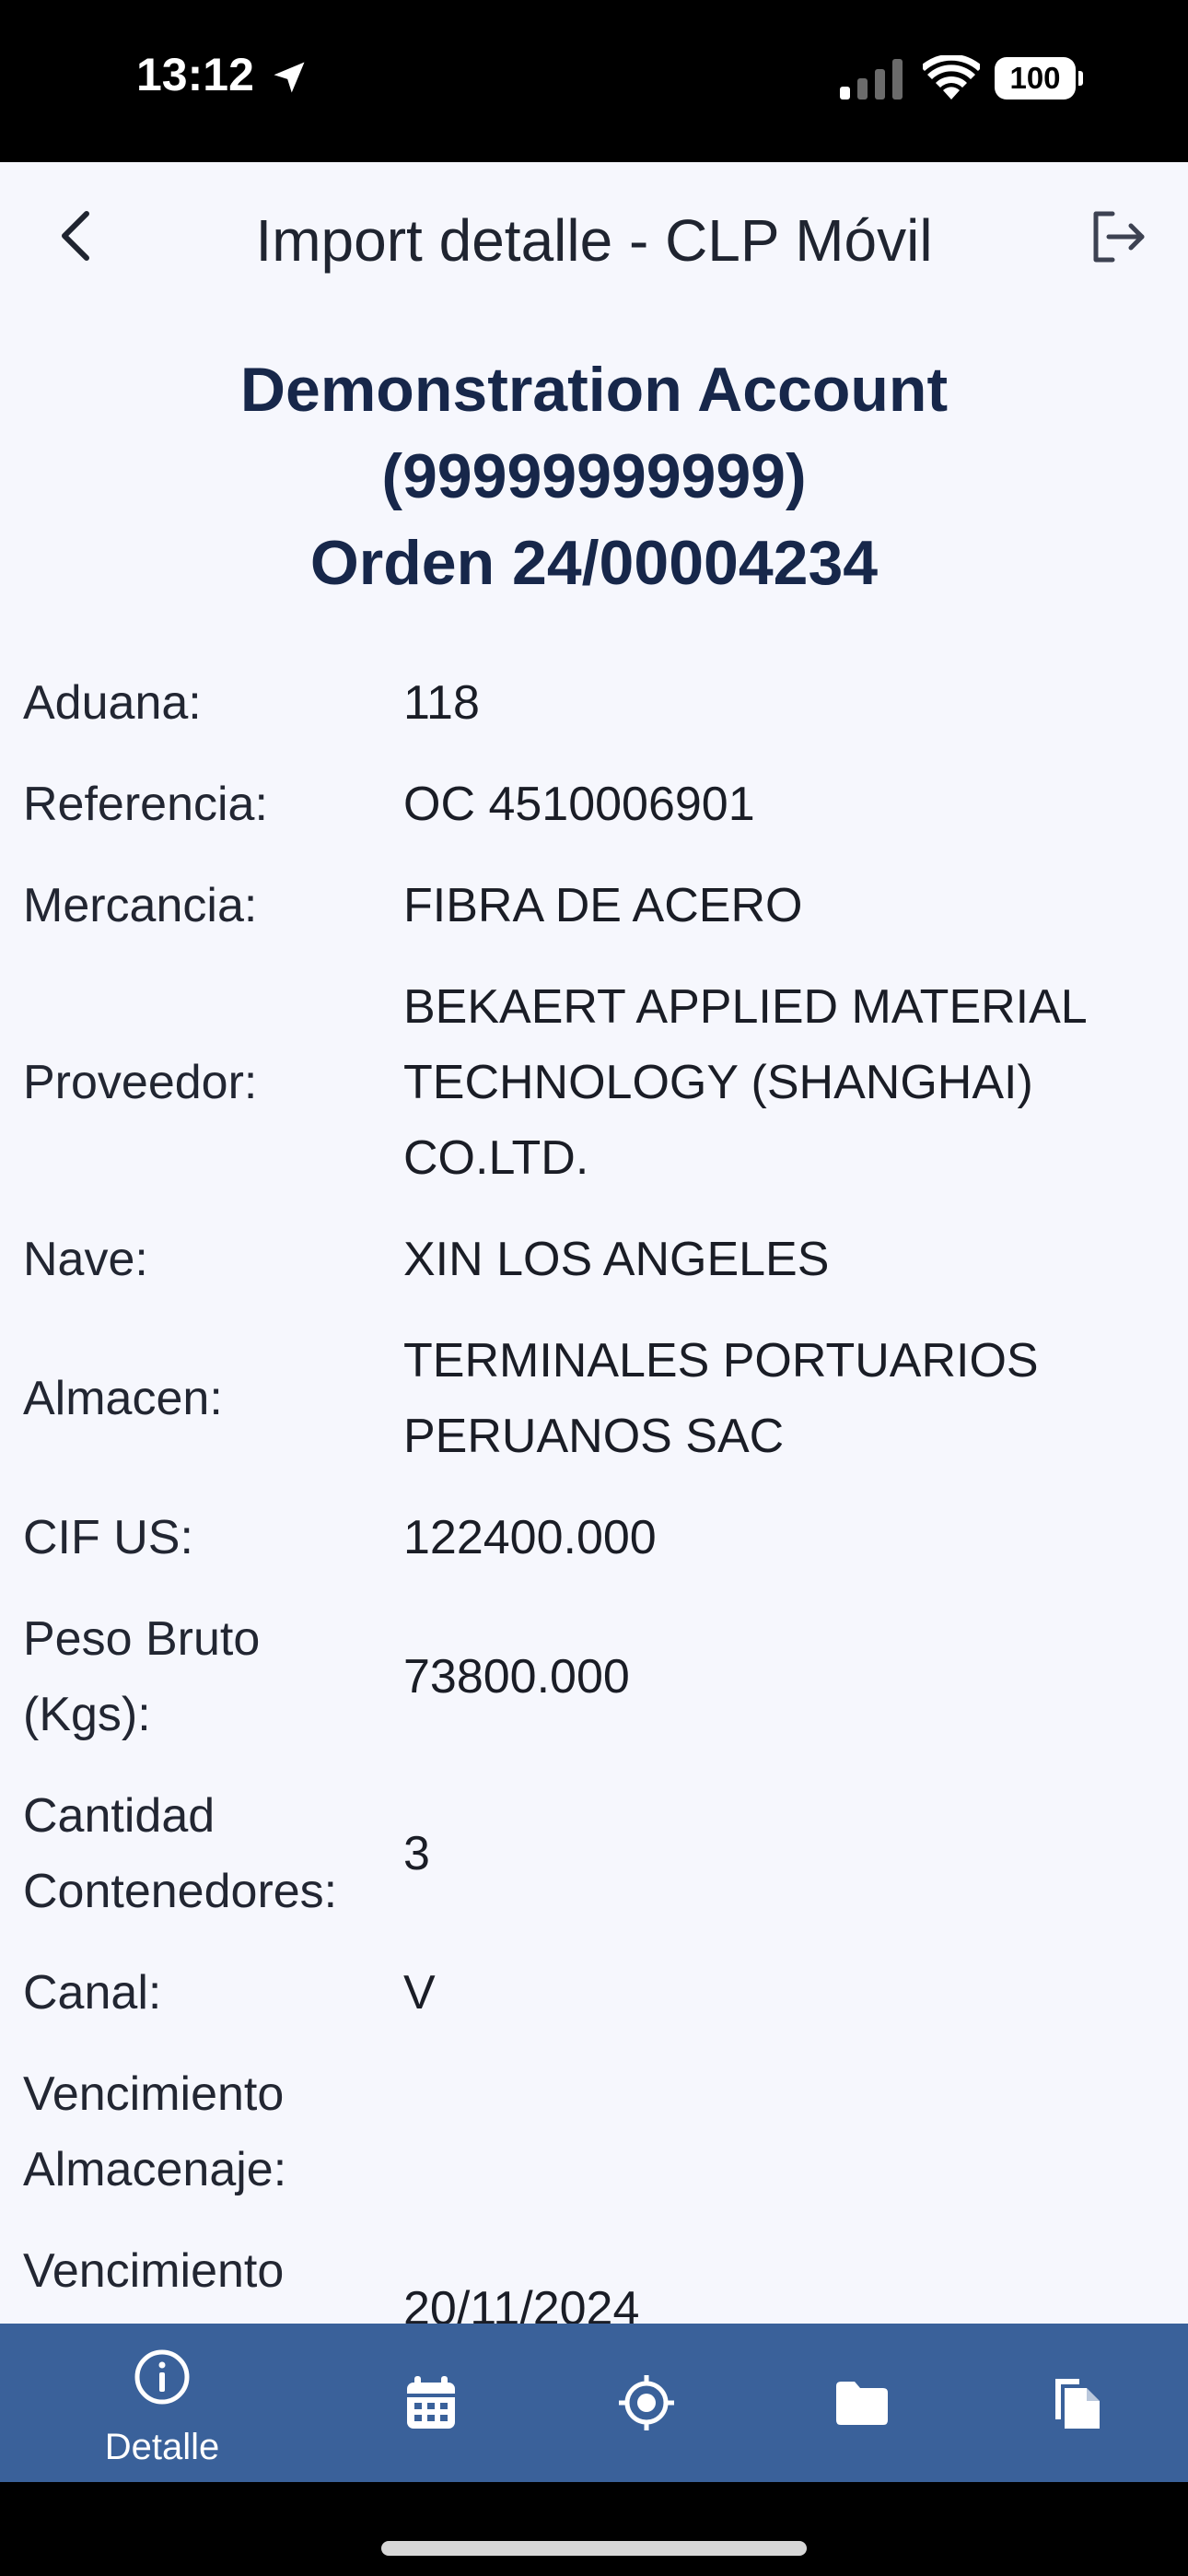 Image resolution: width=1188 pixels, height=2576 pixels. I want to click on detail-label: Cantidad Contenedores:, so click(180, 1853).